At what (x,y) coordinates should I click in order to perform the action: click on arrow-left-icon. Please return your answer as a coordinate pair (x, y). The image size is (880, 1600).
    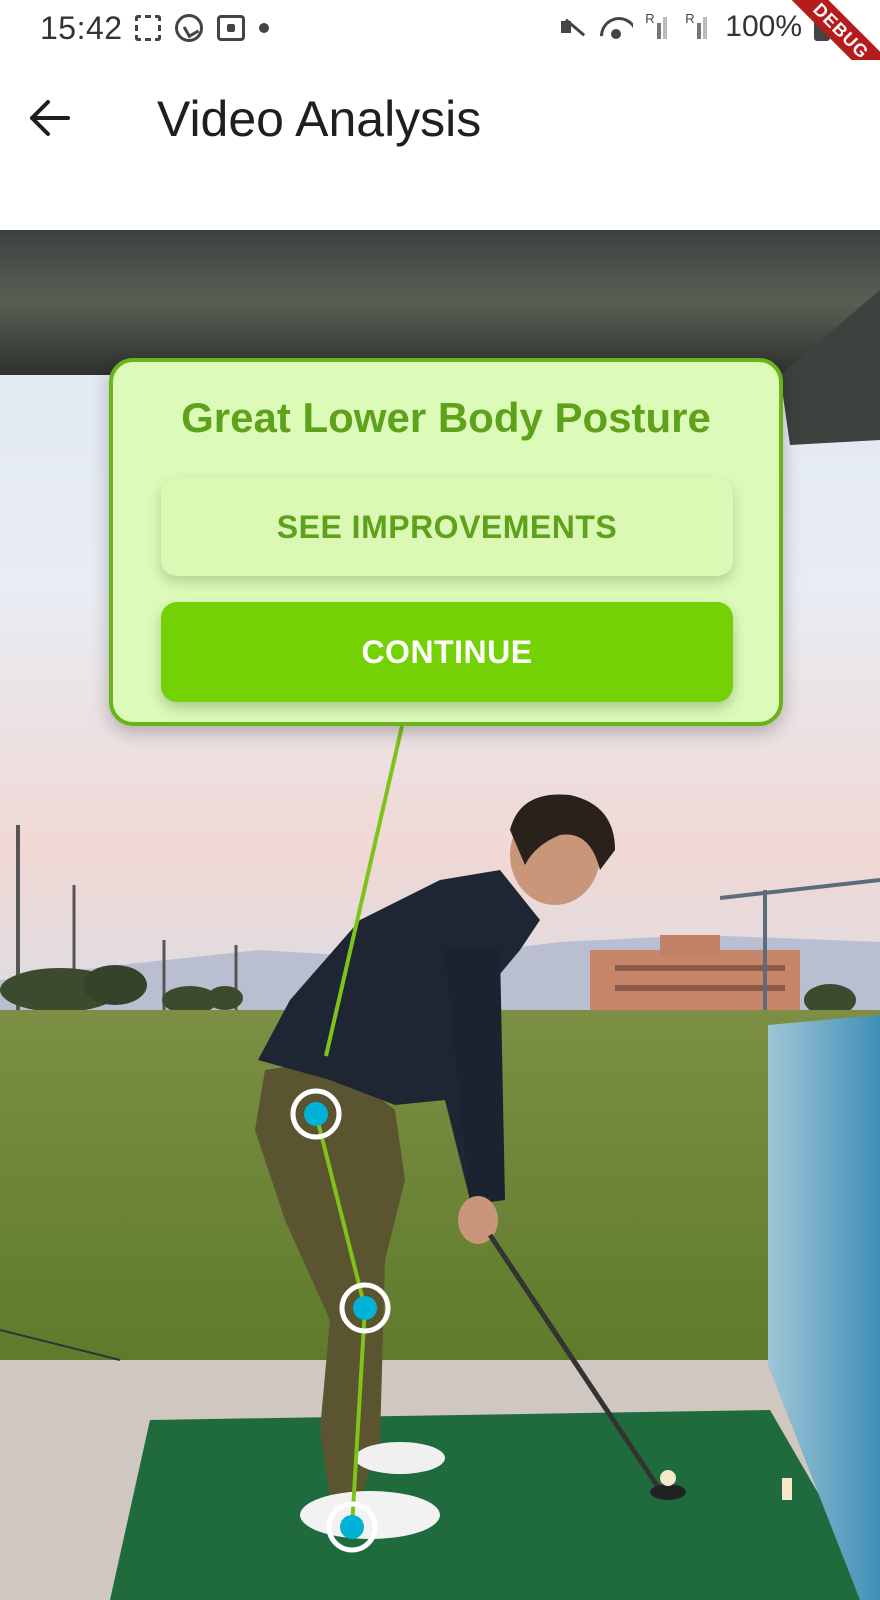
    Looking at the image, I should click on (50, 118).